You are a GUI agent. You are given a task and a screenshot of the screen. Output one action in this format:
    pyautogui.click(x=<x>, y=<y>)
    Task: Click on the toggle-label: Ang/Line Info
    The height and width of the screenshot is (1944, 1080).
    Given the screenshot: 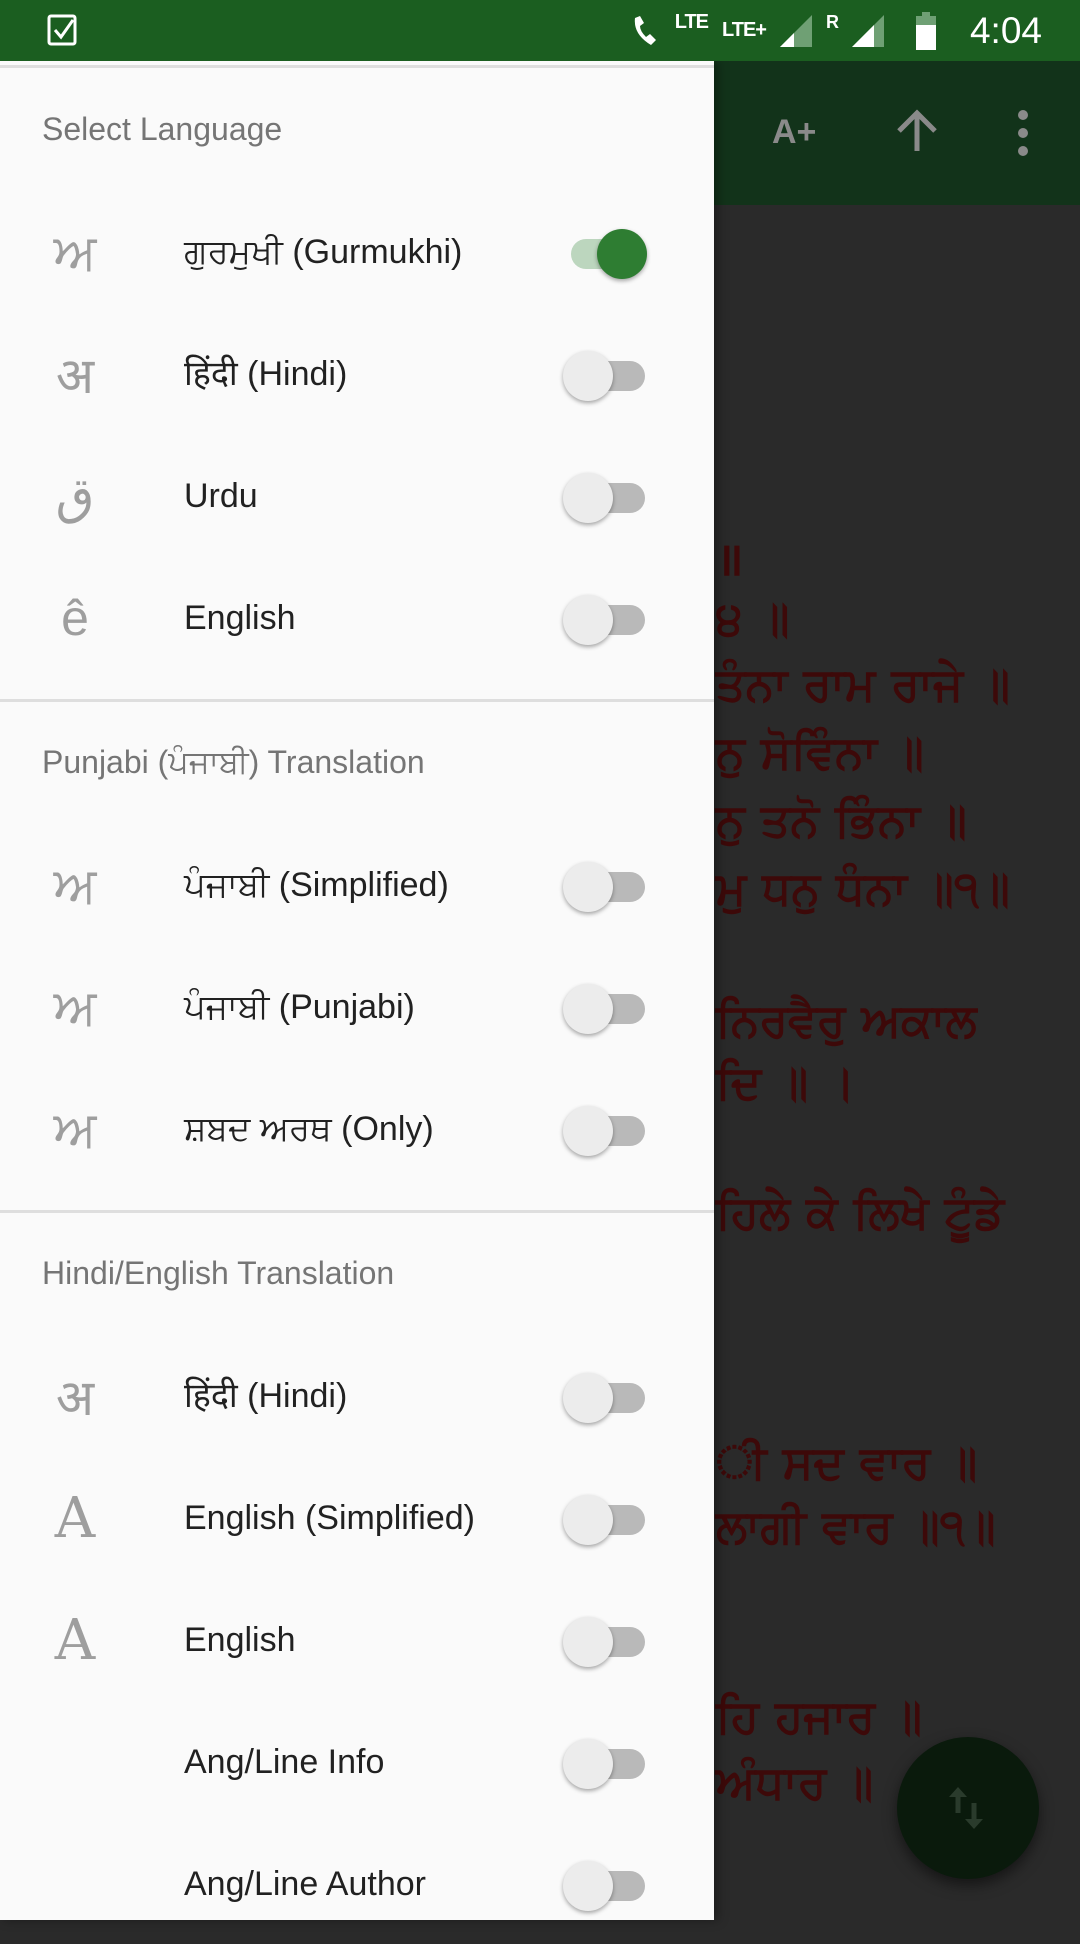 What is the action you would take?
    pyautogui.click(x=284, y=1762)
    